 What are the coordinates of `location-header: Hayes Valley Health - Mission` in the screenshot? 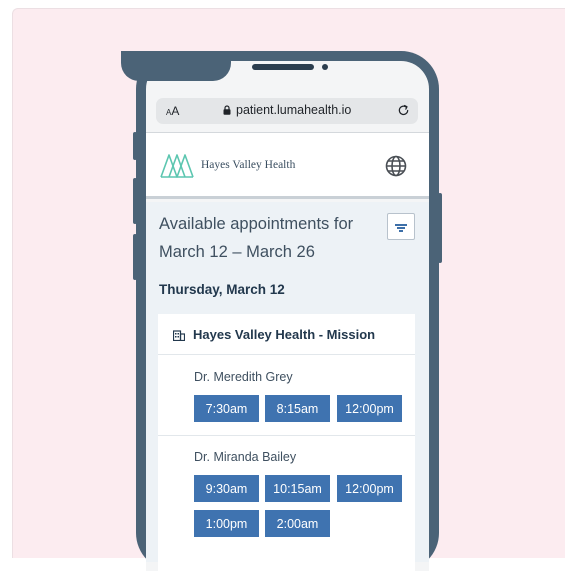 It's located at (286, 334).